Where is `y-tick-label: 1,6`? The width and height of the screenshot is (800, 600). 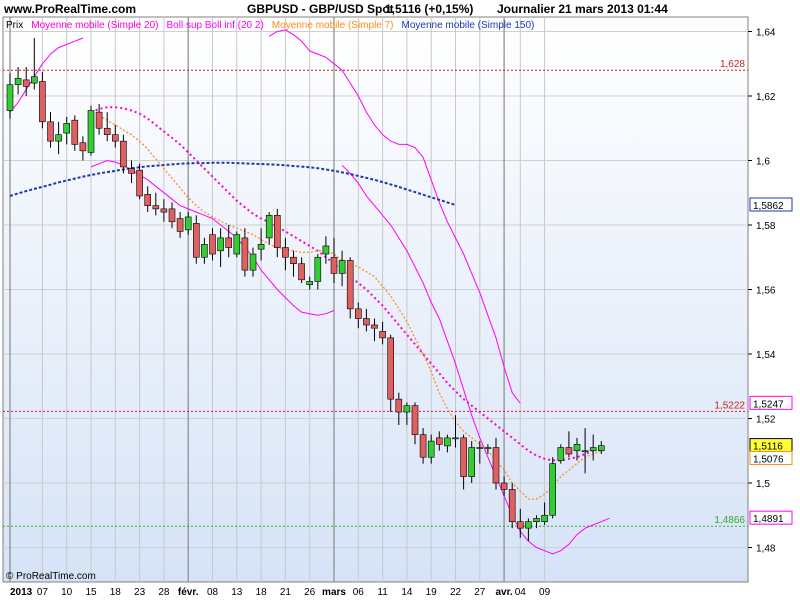 y-tick-label: 1,6 is located at coordinates (763, 162).